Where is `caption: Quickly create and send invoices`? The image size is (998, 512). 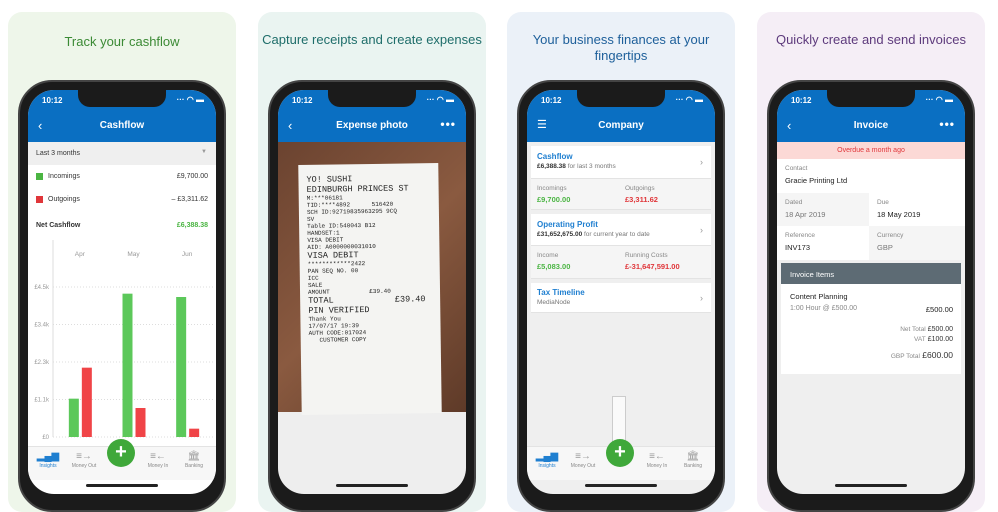
caption: Quickly create and send invoices is located at coordinates (871, 39).